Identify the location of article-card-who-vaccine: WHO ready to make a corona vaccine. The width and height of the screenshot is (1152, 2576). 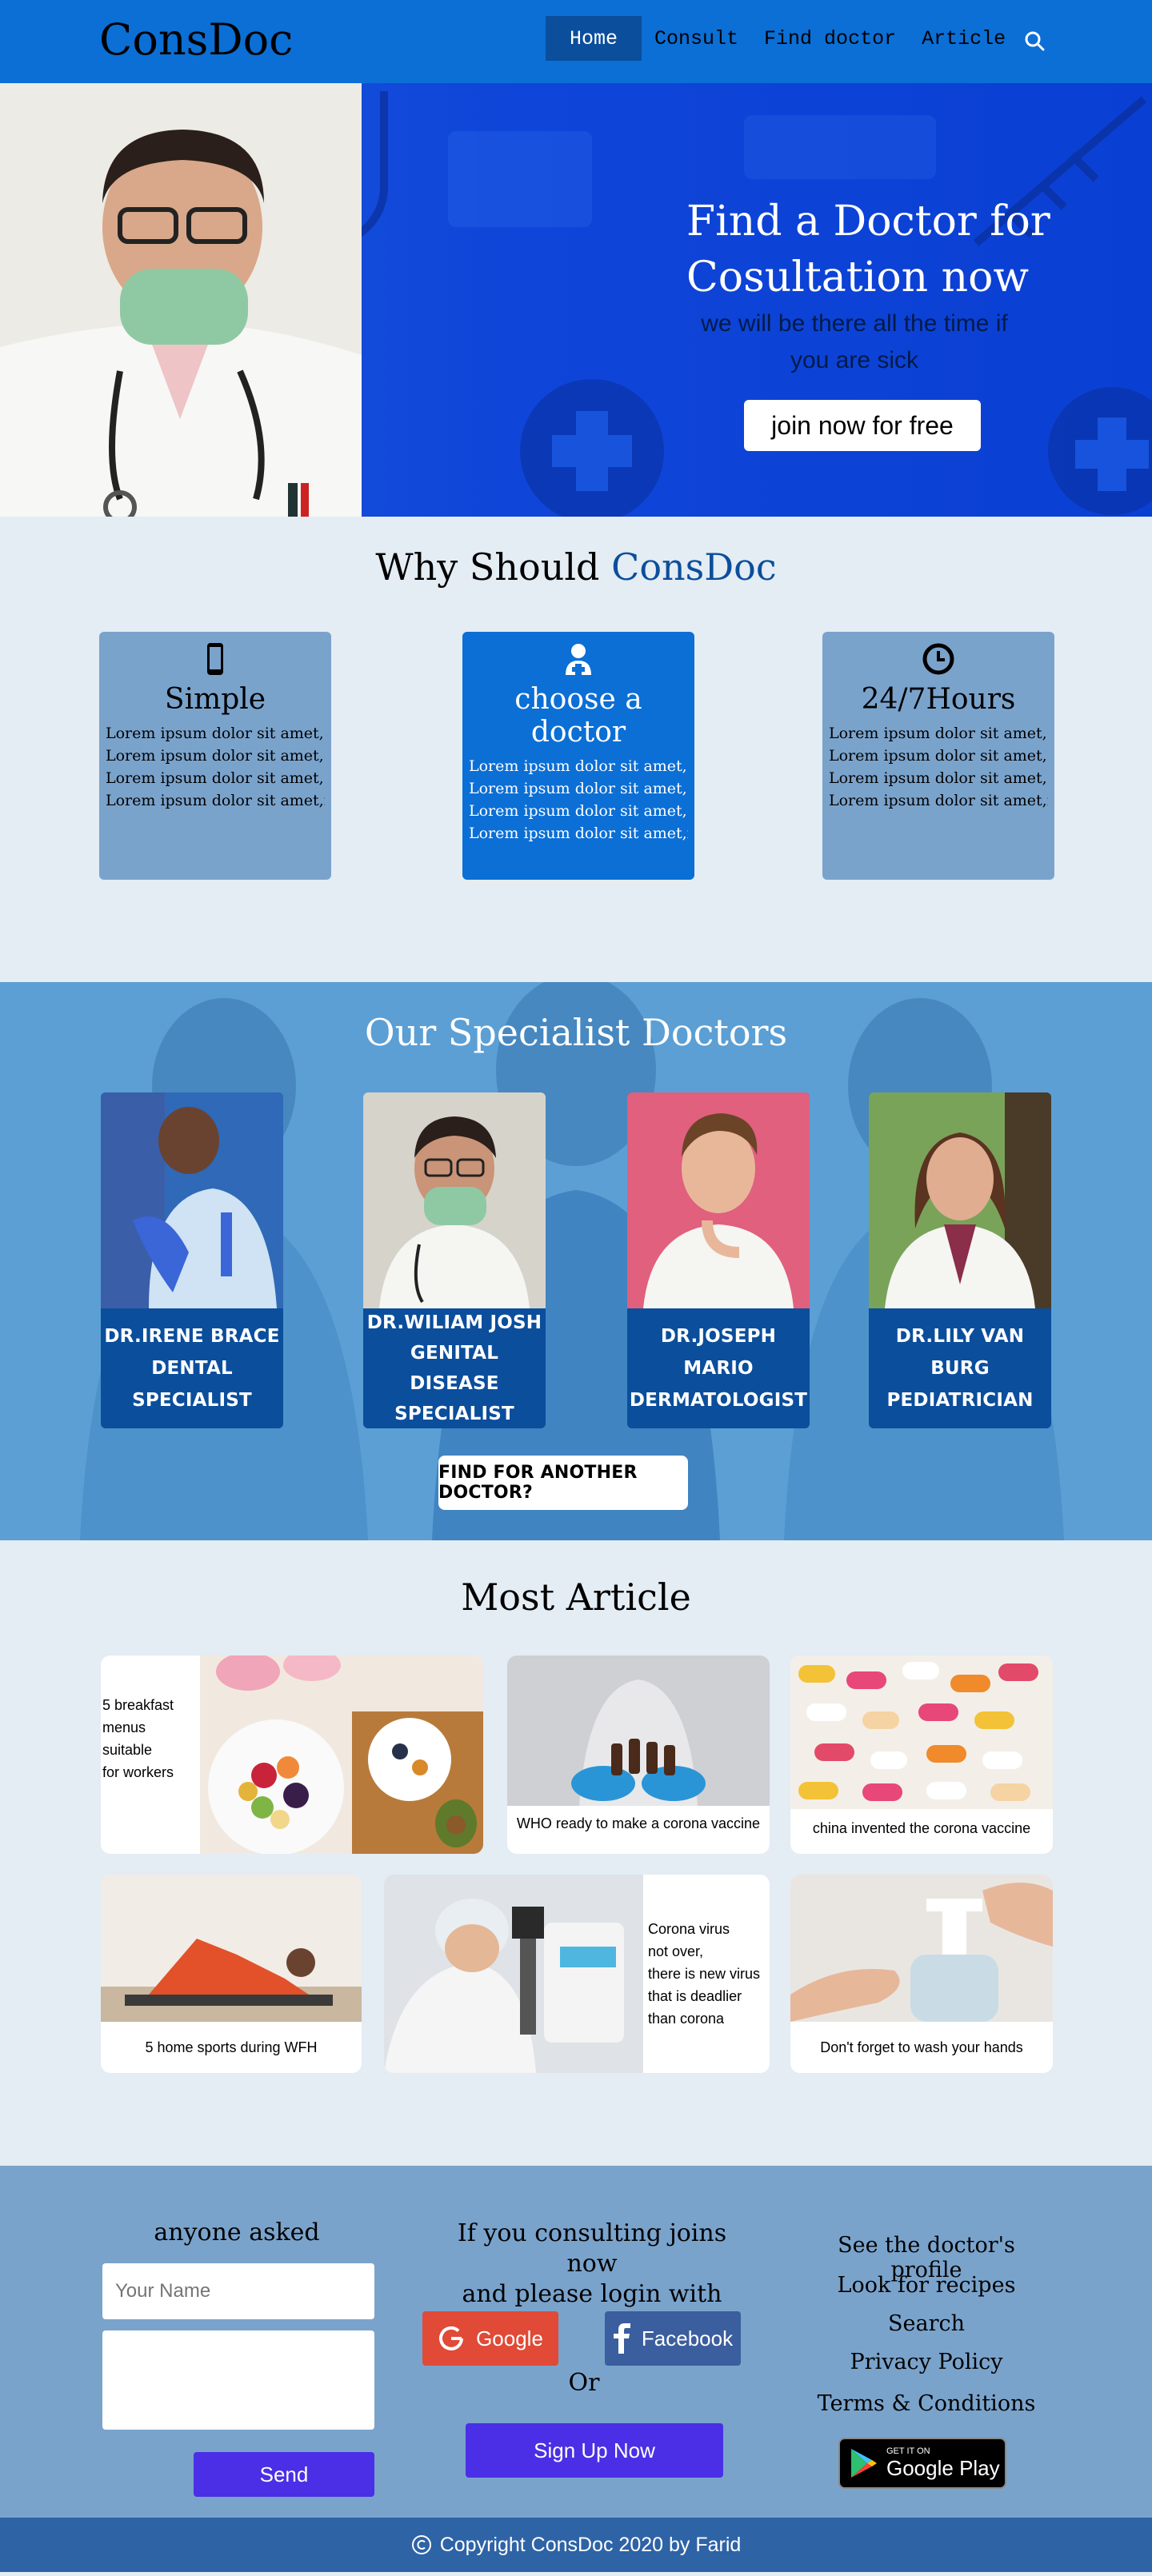
(638, 1755).